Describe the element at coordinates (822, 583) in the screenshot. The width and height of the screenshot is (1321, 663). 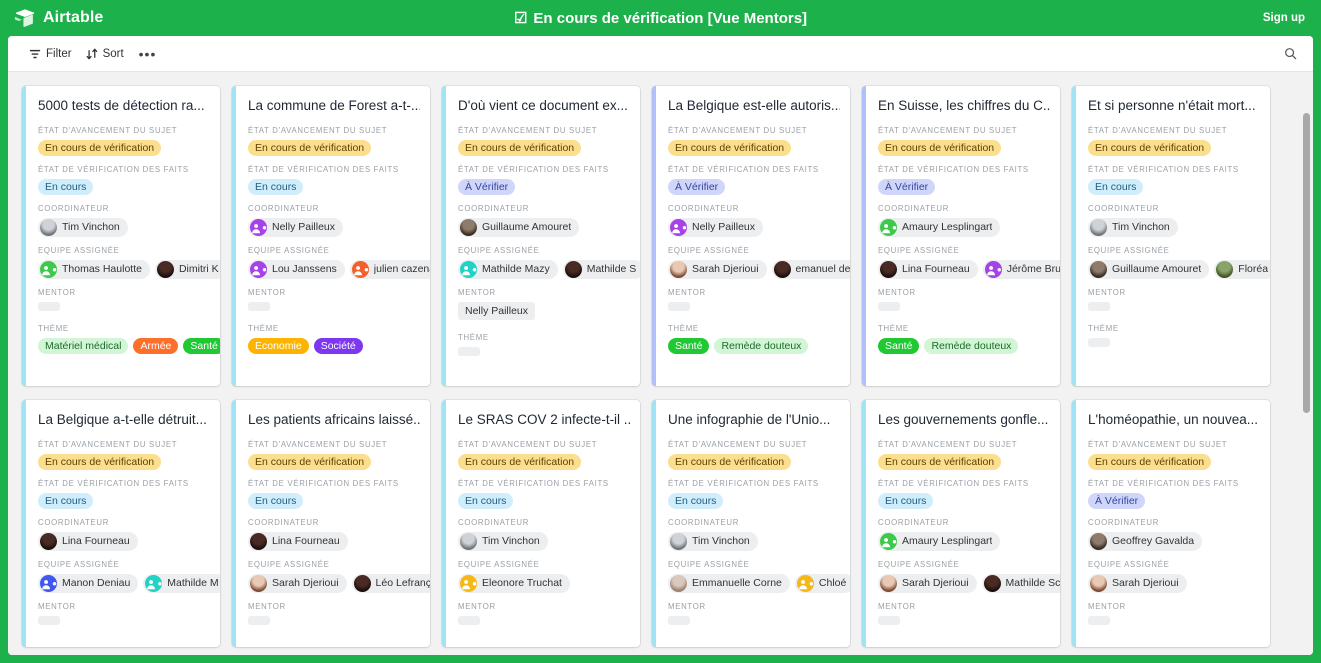
I see `team-member-chip: Chloé` at that location.